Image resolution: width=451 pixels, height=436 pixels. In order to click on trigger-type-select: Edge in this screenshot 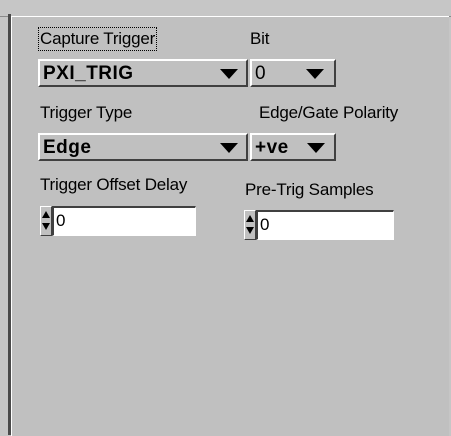, I will do `click(143, 147)`.